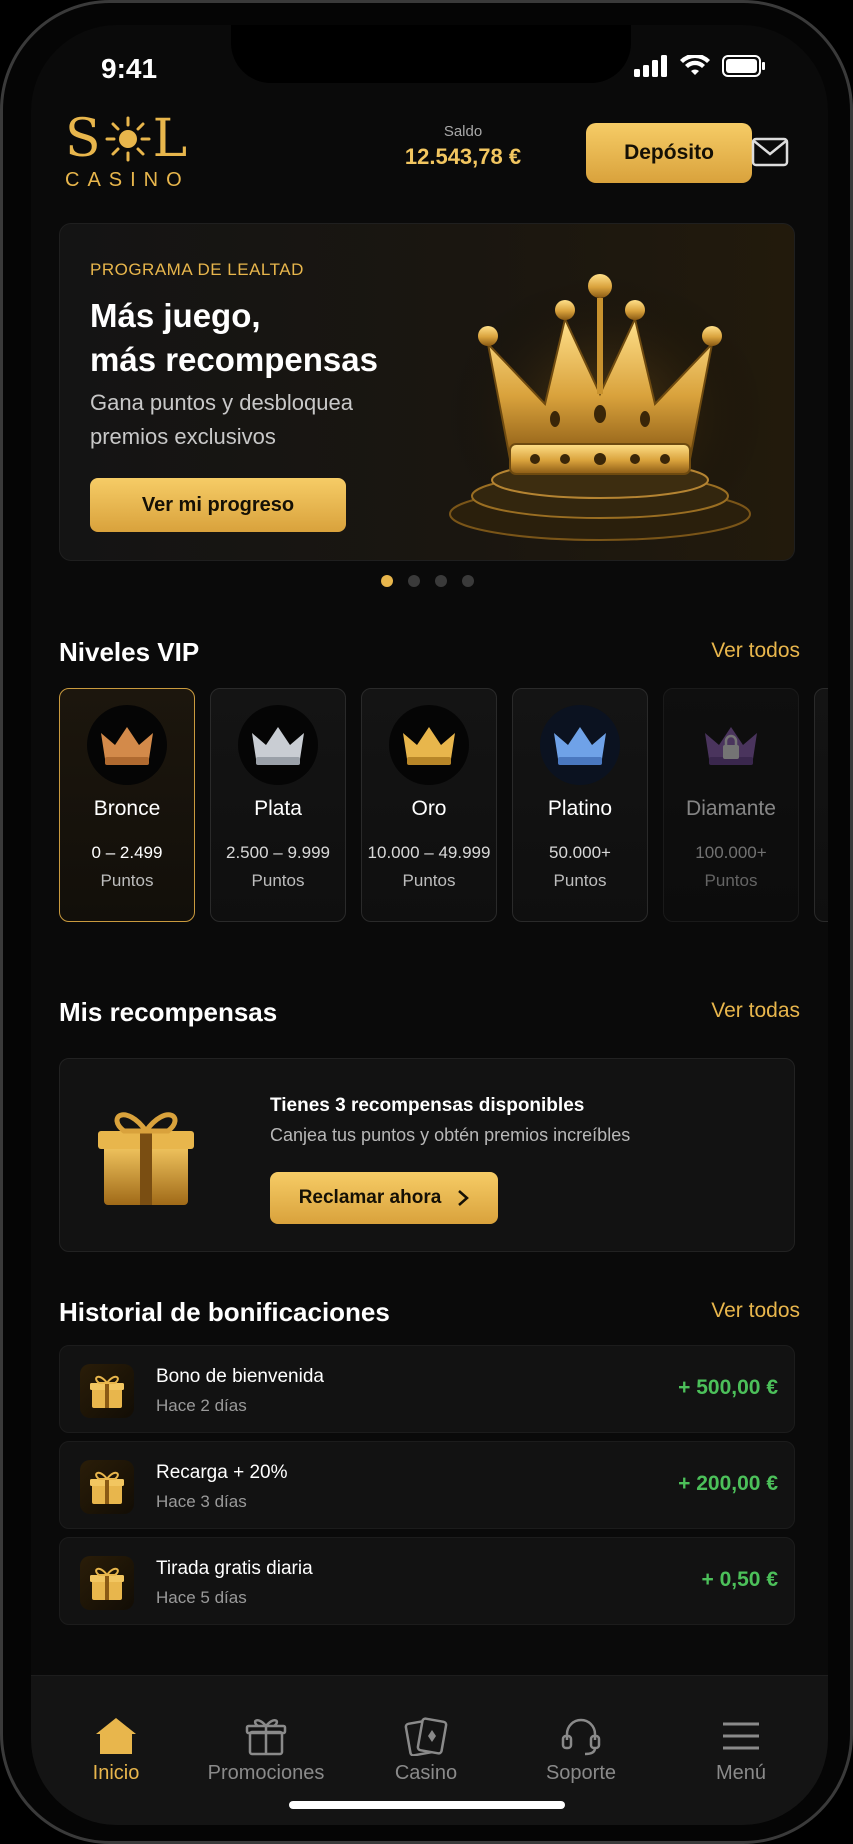 The height and width of the screenshot is (1844, 853). Describe the element at coordinates (741, 1773) in the screenshot. I see `nav-label: Menú` at that location.